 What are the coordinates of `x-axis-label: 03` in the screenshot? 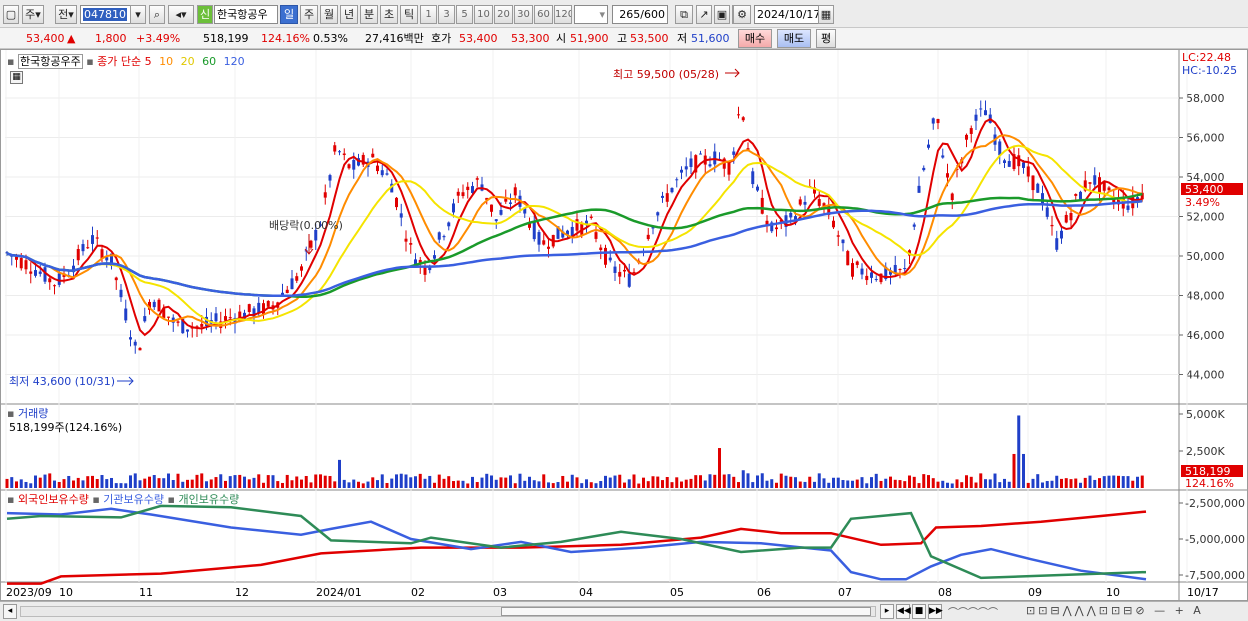 It's located at (500, 592).